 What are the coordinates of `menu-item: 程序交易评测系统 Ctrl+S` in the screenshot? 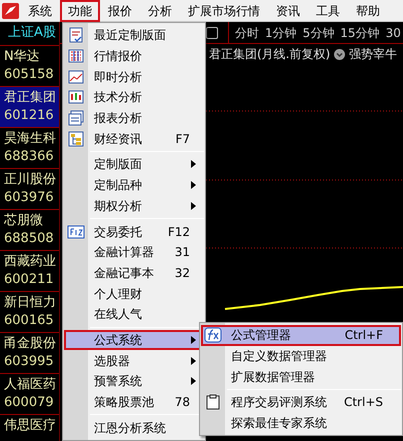 It's located at (301, 402).